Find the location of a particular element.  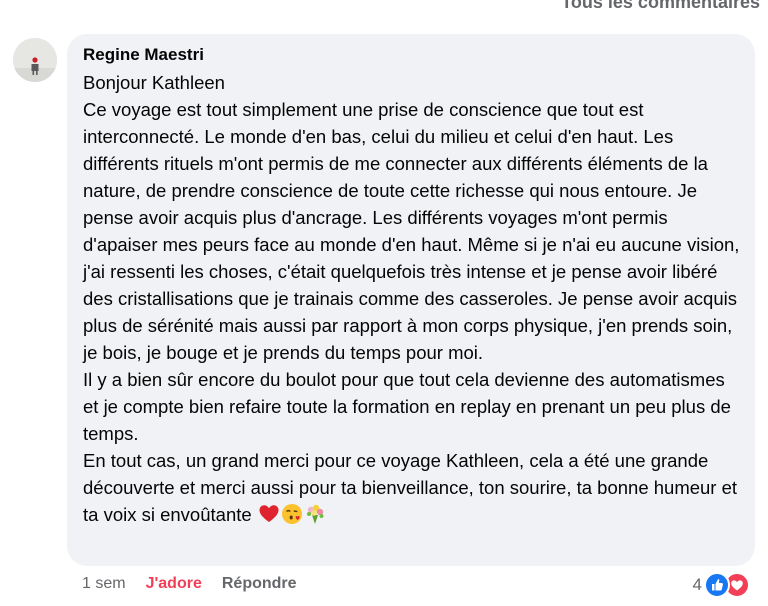

comment-author: Regine Maestri is located at coordinates (413, 55).